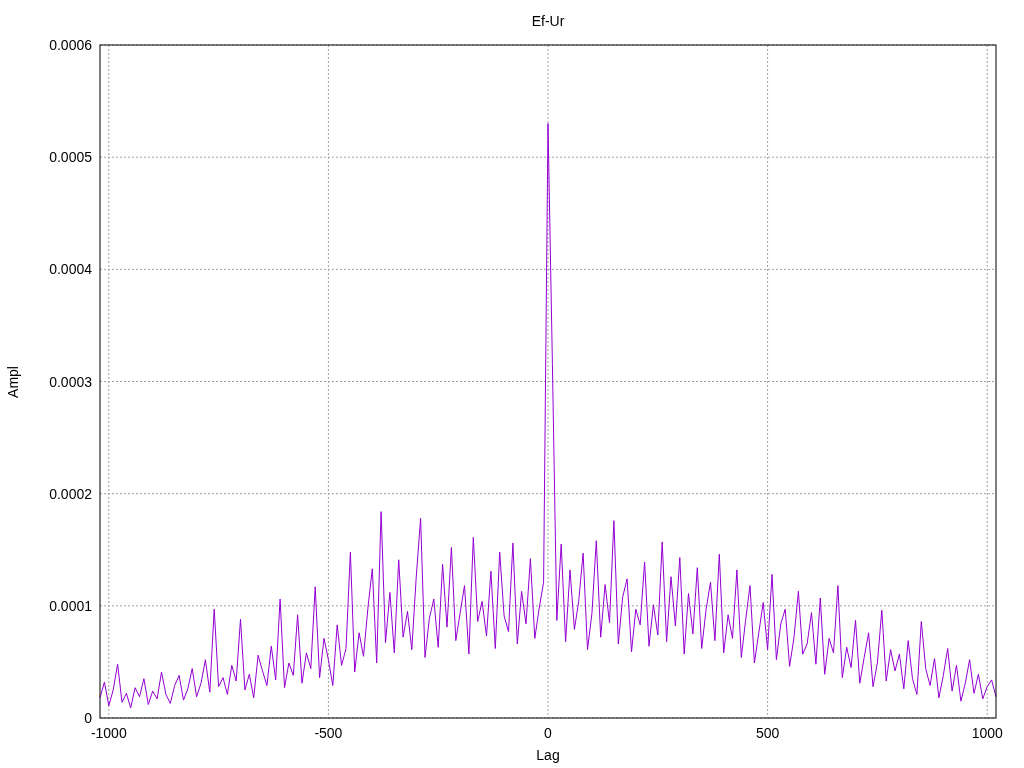 The width and height of the screenshot is (1024, 768). What do you see at coordinates (88, 718) in the screenshot?
I see `y-tick-label: 0` at bounding box center [88, 718].